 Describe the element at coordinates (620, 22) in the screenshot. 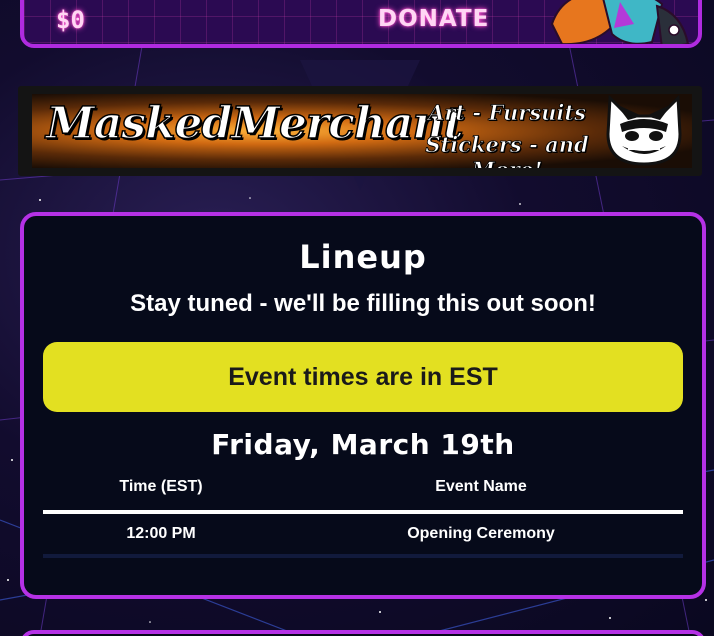

I see `mascot-illustration` at that location.